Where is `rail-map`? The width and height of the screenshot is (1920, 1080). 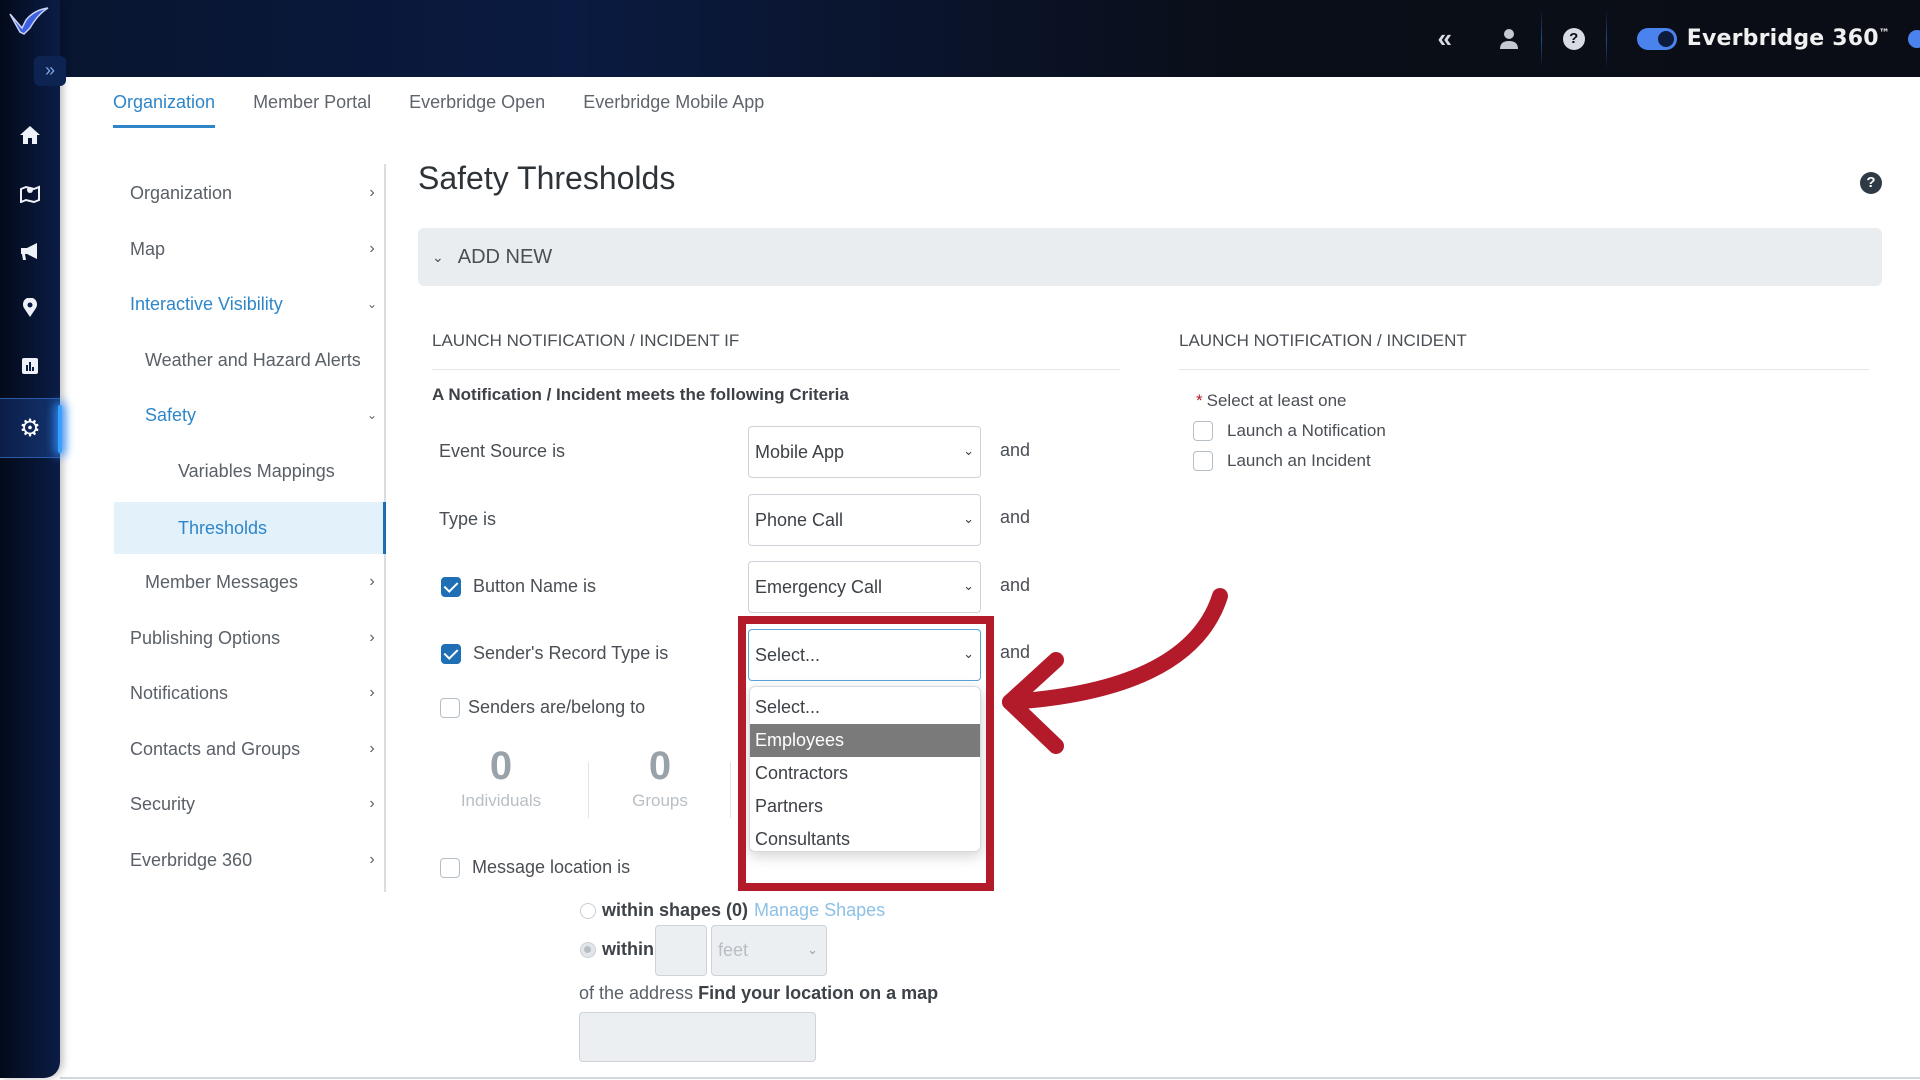 rail-map is located at coordinates (30, 193).